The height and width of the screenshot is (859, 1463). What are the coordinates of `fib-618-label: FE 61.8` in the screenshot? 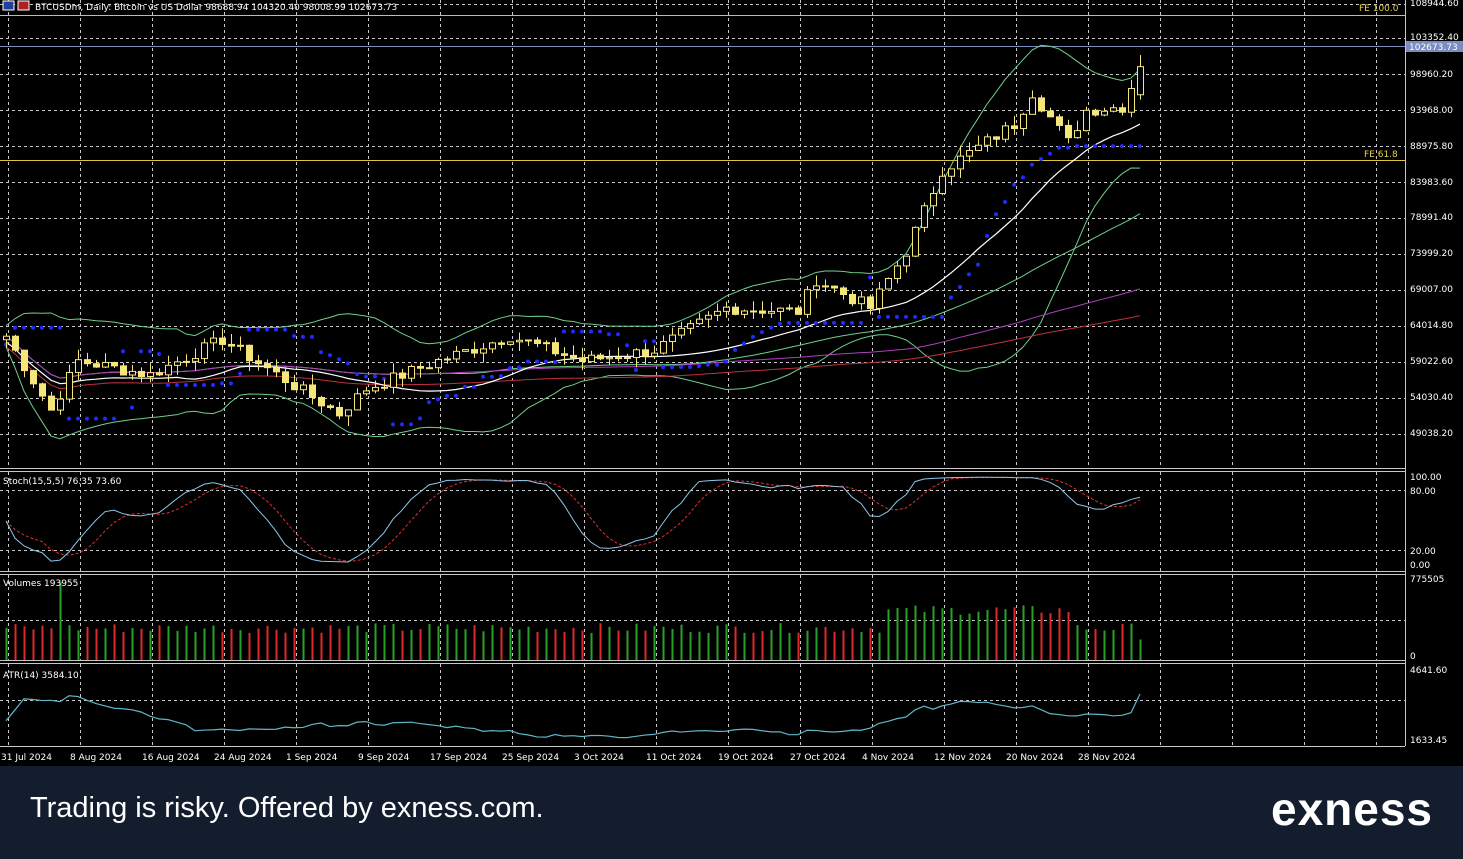 It's located at (1381, 155).